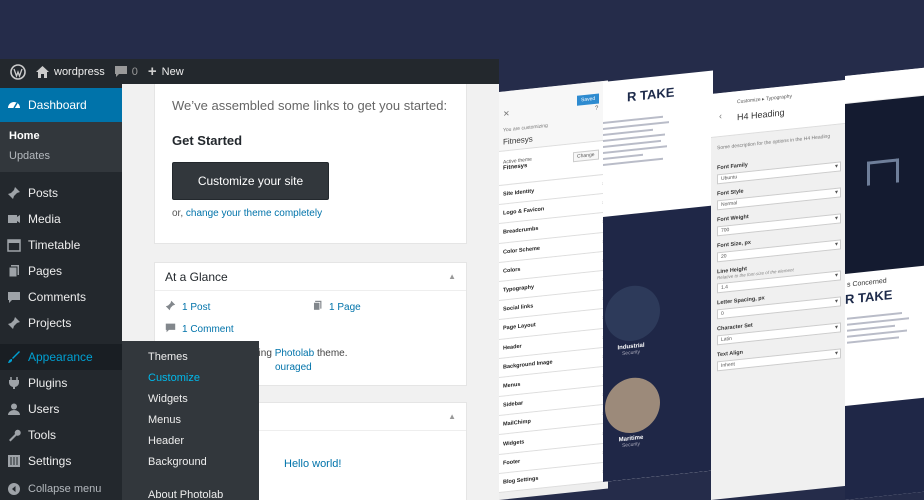 The image size is (924, 500). Describe the element at coordinates (631, 445) in the screenshot. I see `service-subtitle: Security` at that location.